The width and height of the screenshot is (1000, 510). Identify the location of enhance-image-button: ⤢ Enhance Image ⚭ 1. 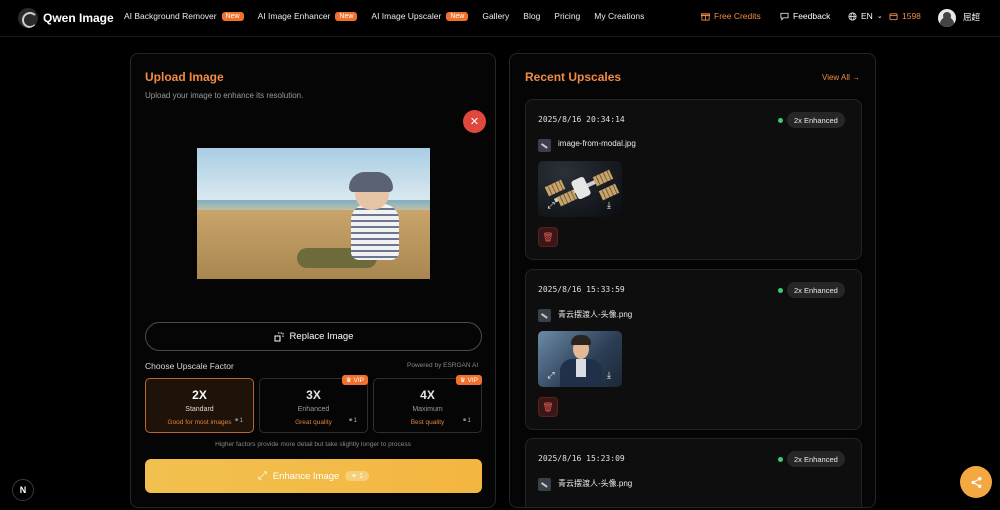
(313, 476).